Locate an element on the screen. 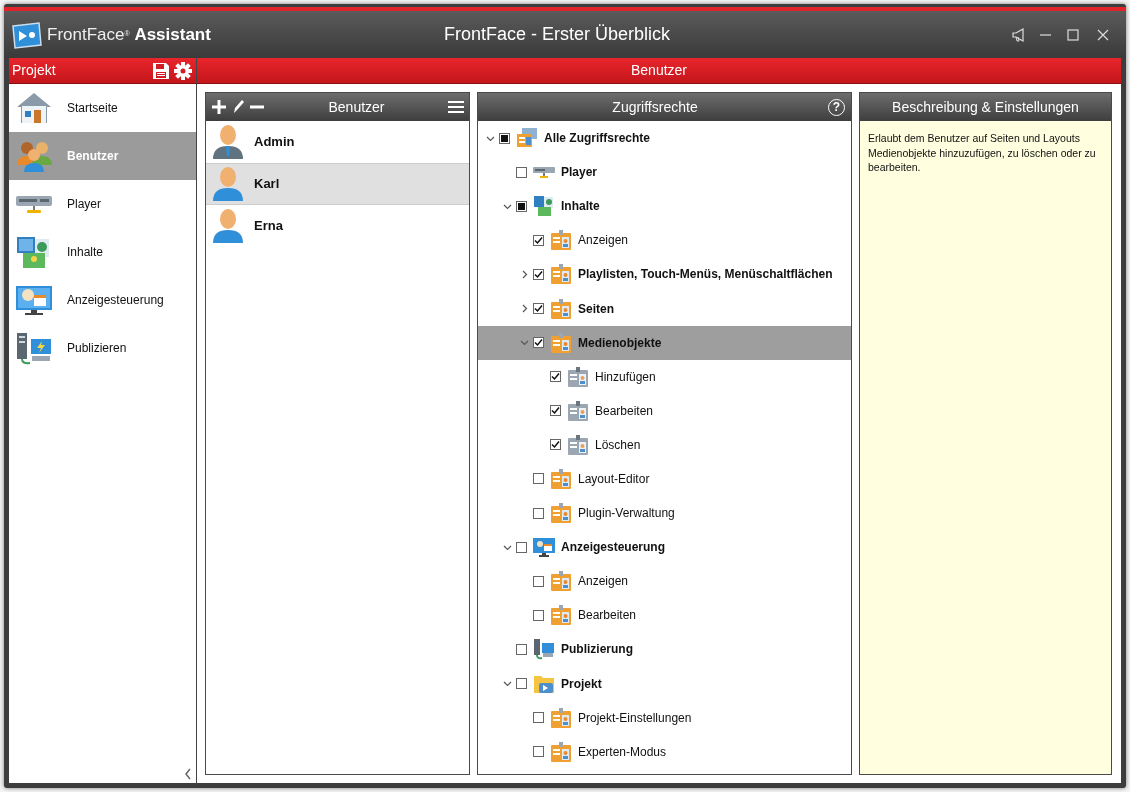  tree-item: Projekt-Einstellungen is located at coordinates (664, 717).